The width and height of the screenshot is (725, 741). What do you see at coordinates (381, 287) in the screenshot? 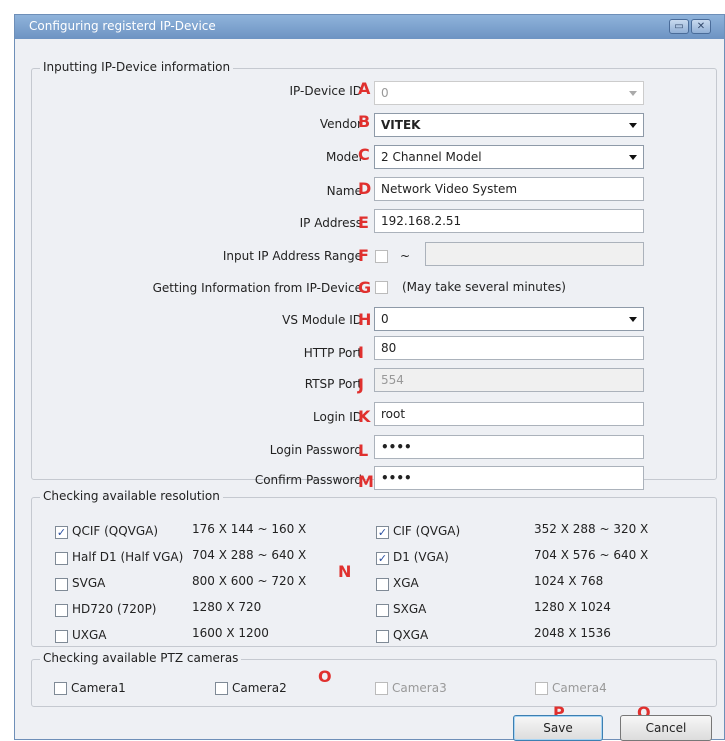
I see `get-info-checkbox` at bounding box center [381, 287].